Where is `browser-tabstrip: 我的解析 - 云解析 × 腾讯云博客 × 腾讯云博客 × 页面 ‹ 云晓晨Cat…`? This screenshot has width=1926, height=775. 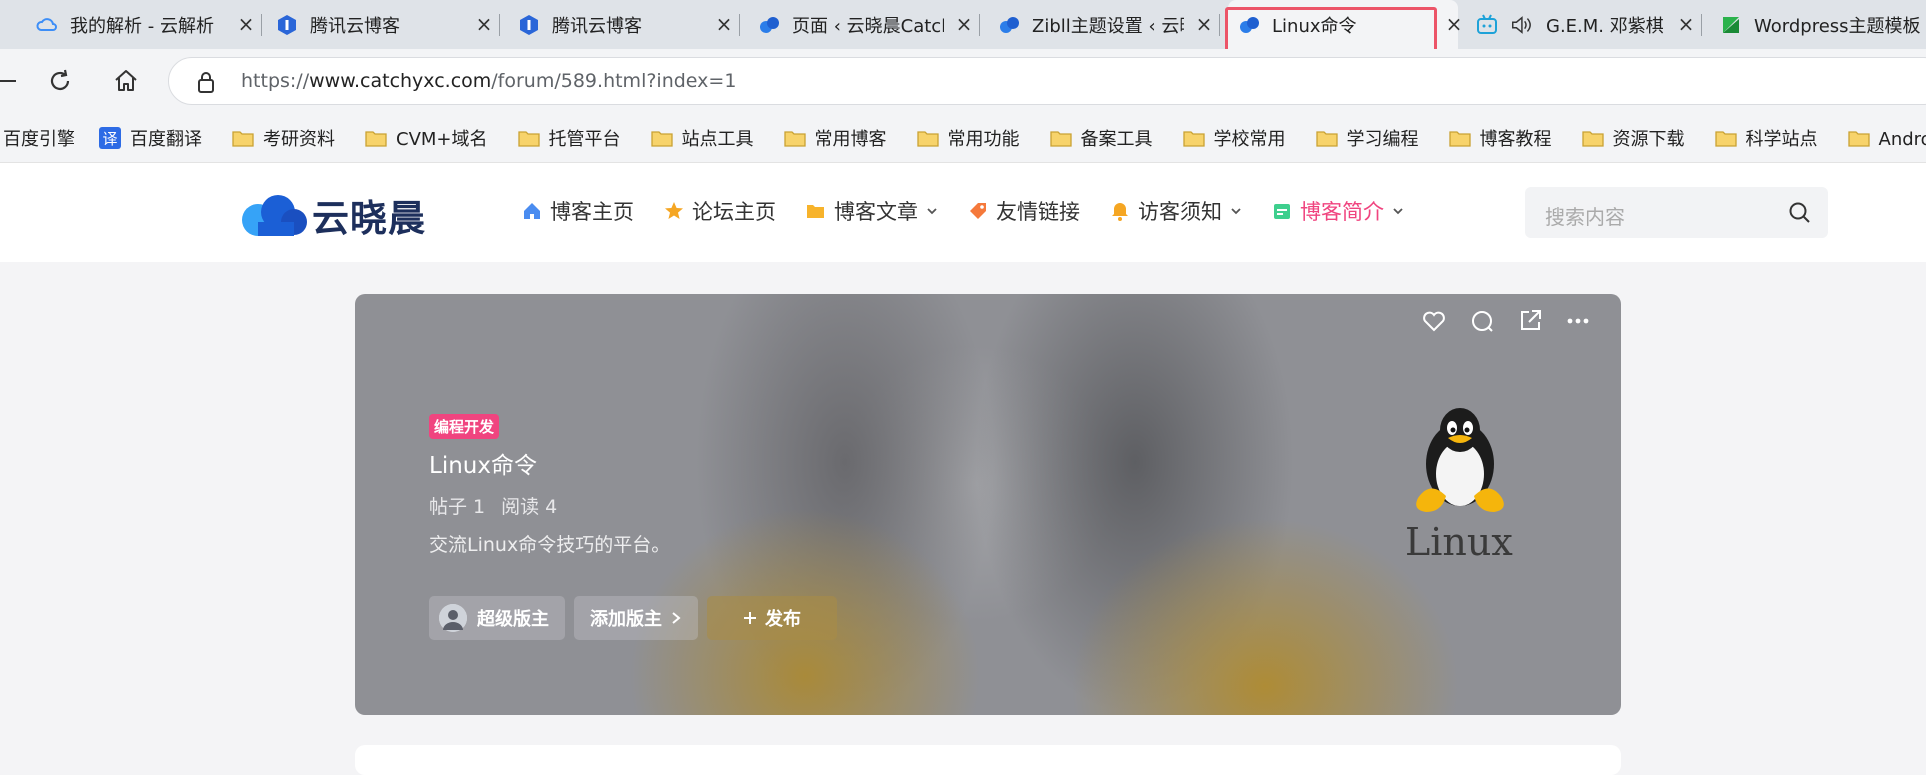
browser-tabstrip: 我的解析 - 云解析 × 腾讯云博客 × 腾讯云博客 × 页面 ‹ 云晓晨Cat… is located at coordinates (963, 24).